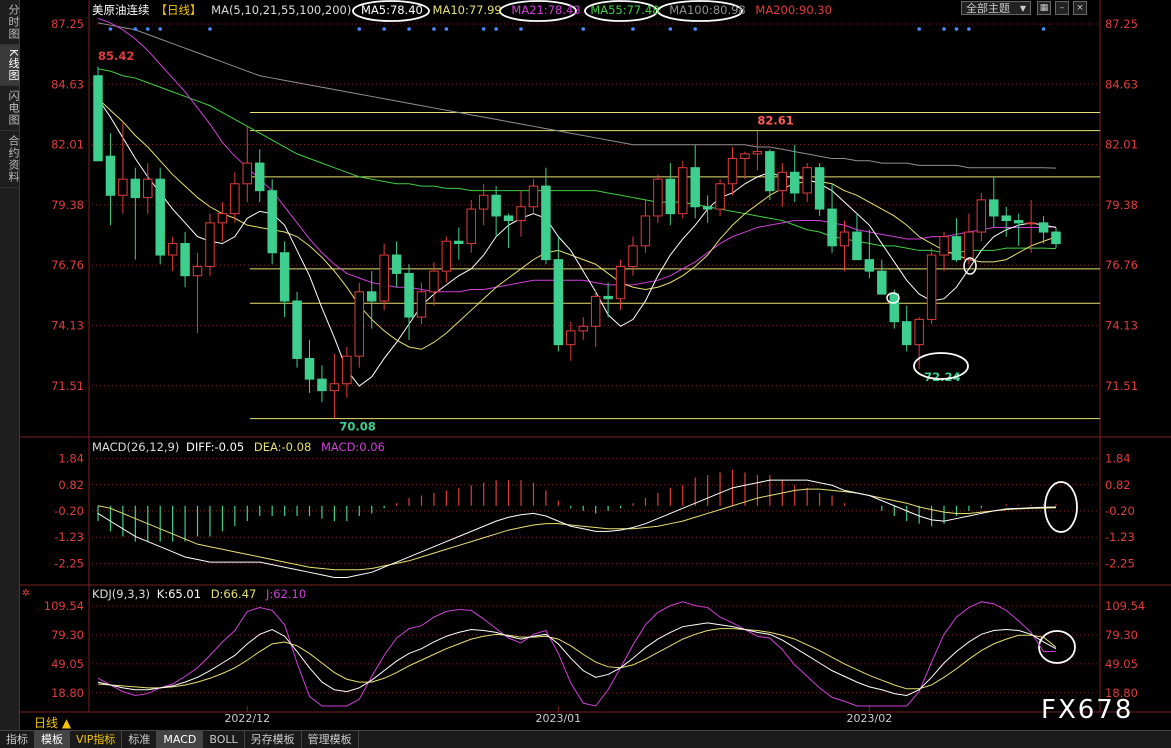  I want to click on j-value: J:62.10, so click(286, 594).